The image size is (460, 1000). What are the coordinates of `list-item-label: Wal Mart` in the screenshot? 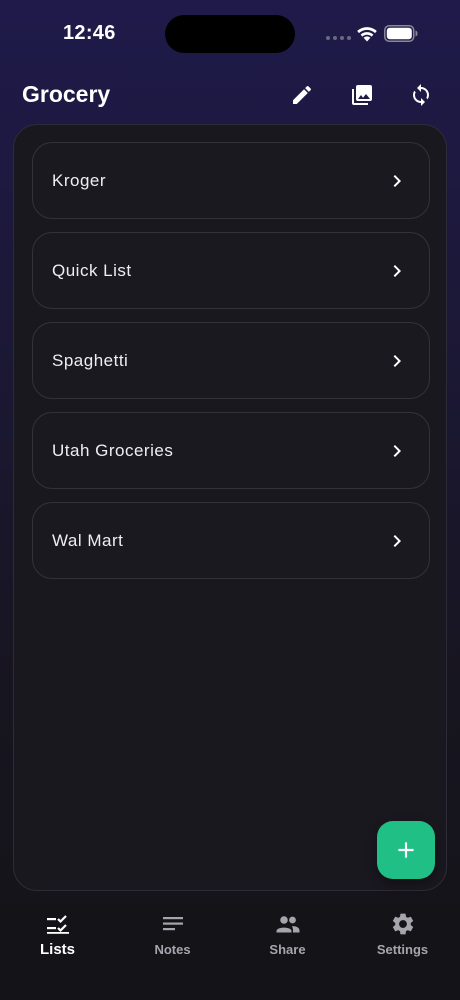 It's located at (88, 540).